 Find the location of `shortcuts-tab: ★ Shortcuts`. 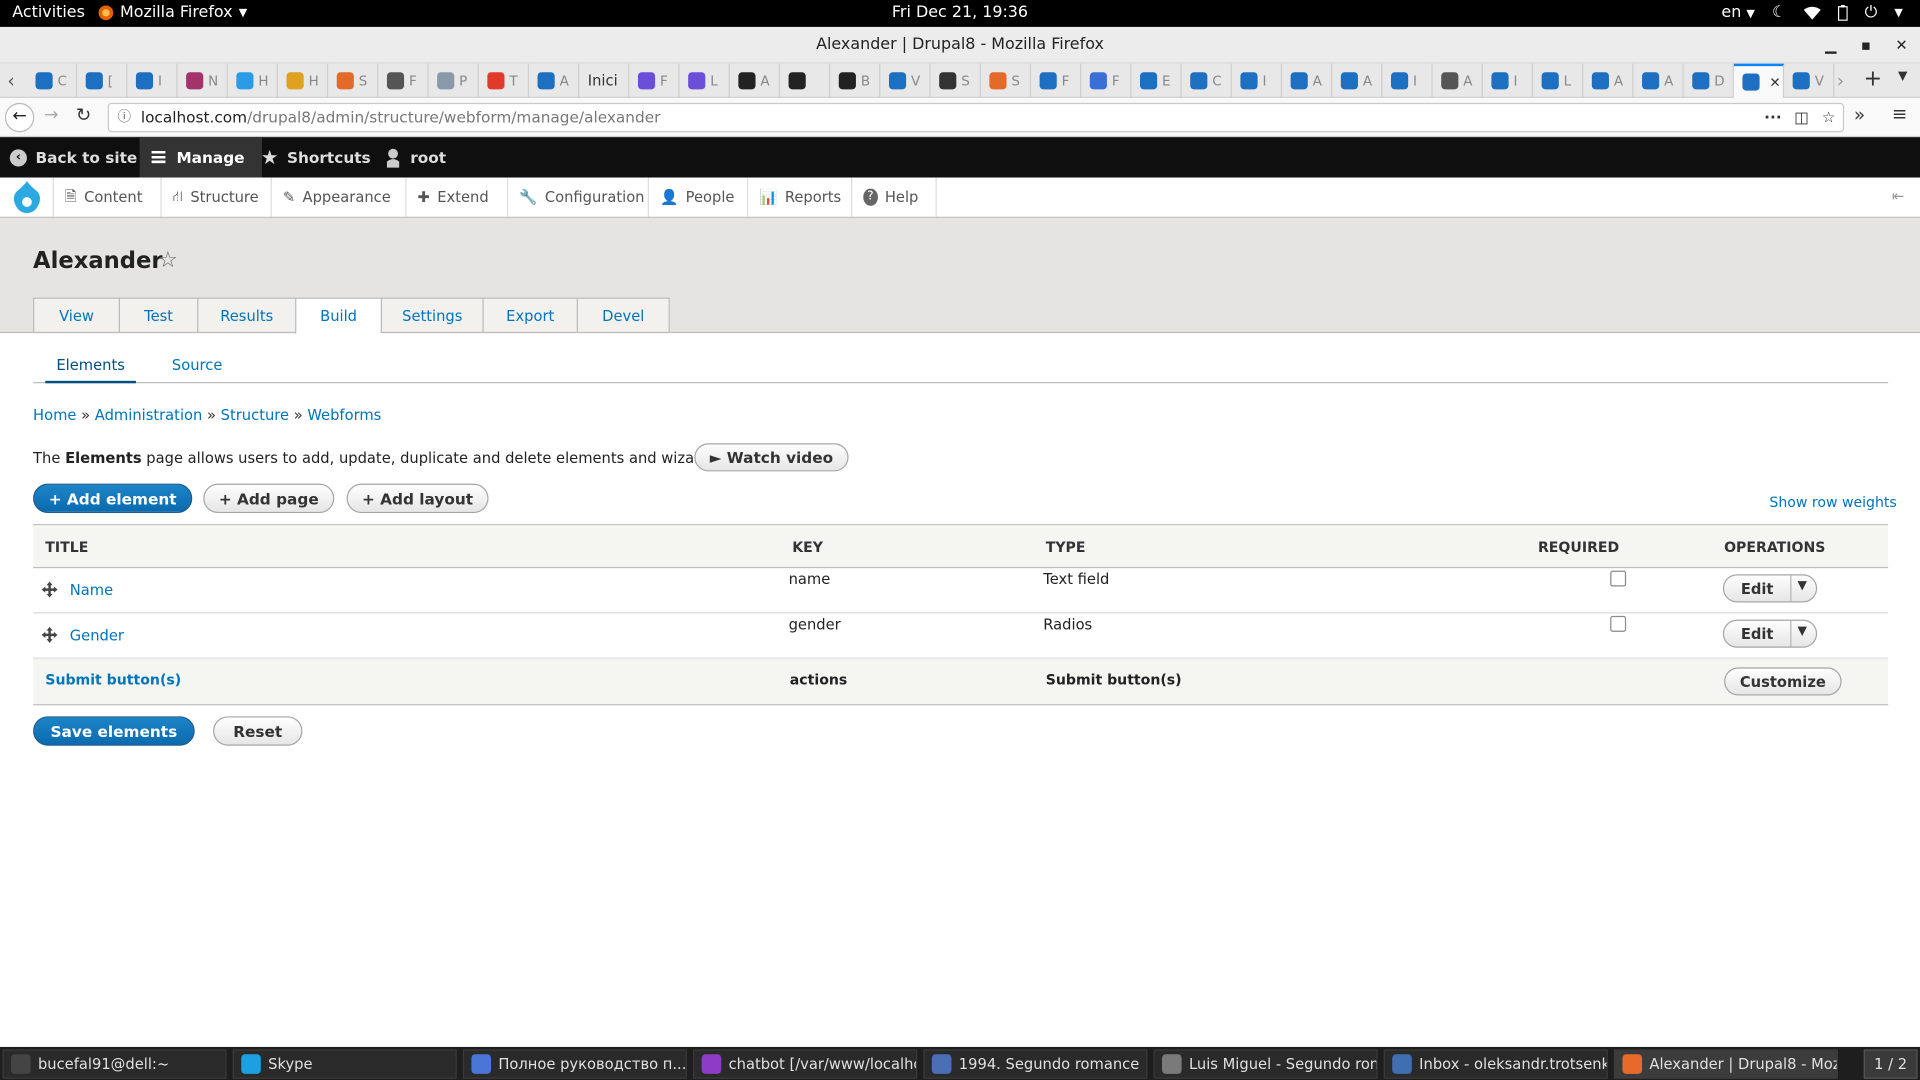

shortcuts-tab: ★ Shortcuts is located at coordinates (316, 157).